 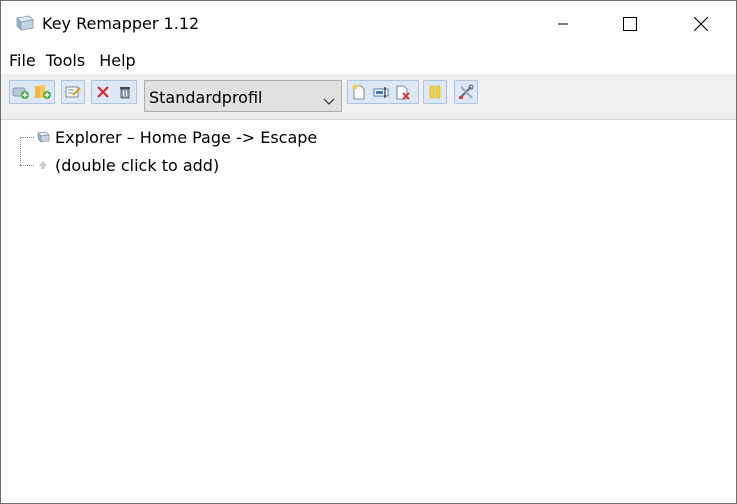 I want to click on toolbar: Standardprofil, so click(x=368, y=97).